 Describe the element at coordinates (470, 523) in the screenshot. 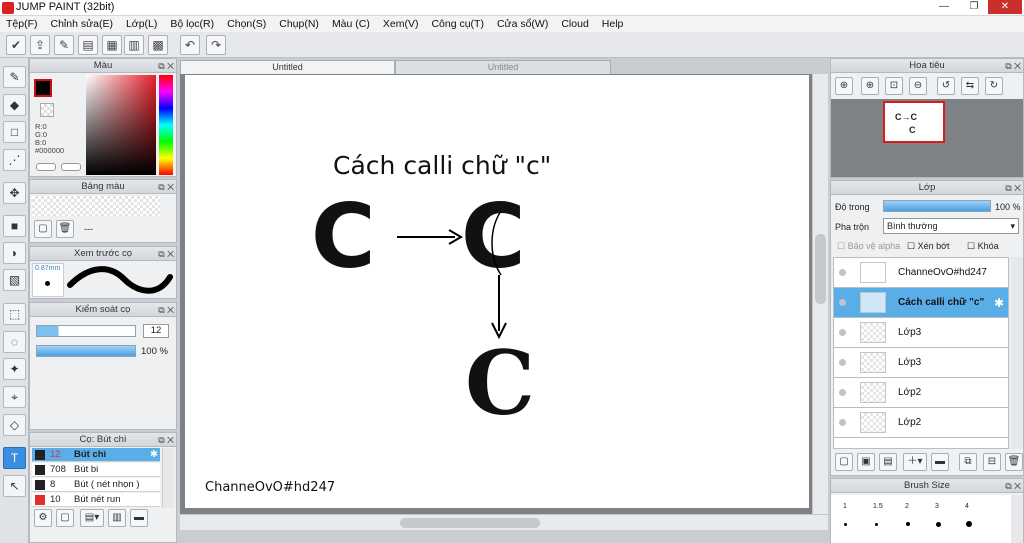

I see `horizontal-scroll-thumb` at that location.